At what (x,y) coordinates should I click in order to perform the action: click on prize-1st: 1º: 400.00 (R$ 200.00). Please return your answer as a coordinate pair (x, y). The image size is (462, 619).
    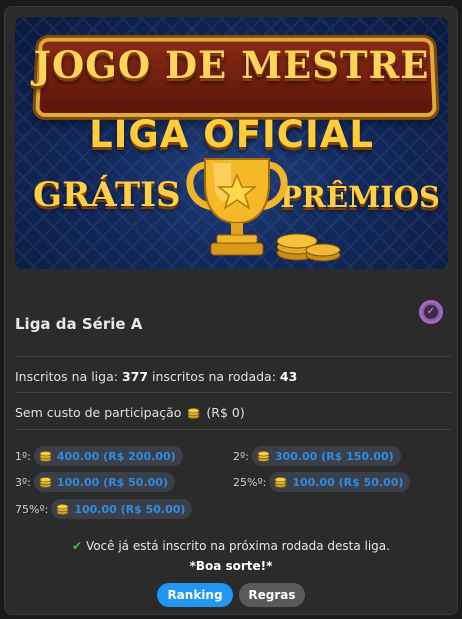
    Looking at the image, I should click on (99, 456).